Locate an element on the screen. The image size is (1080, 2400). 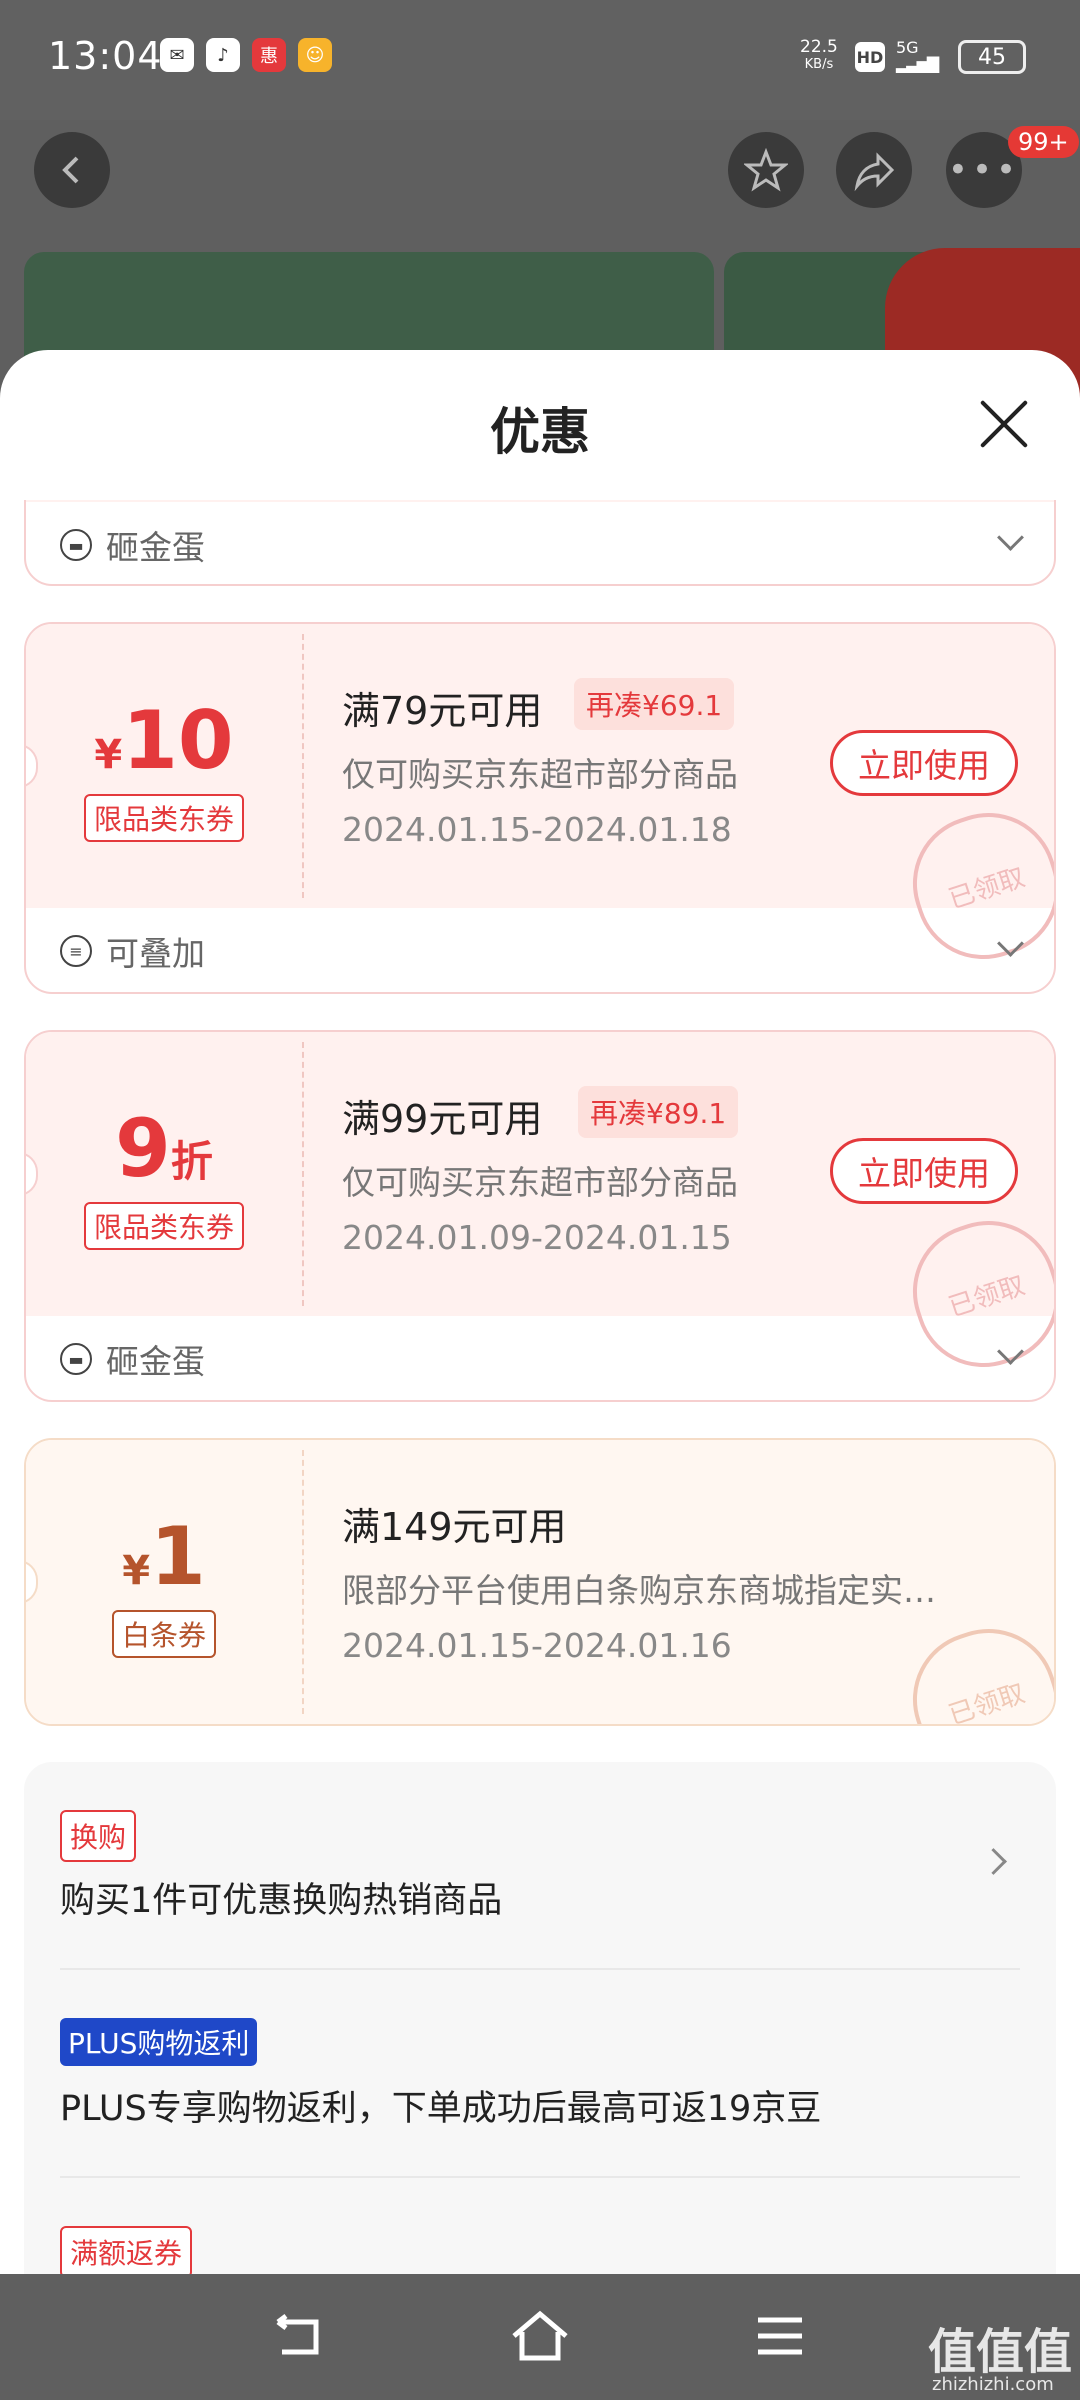
coupon-condition: 满79元可用 is located at coordinates (442, 711).